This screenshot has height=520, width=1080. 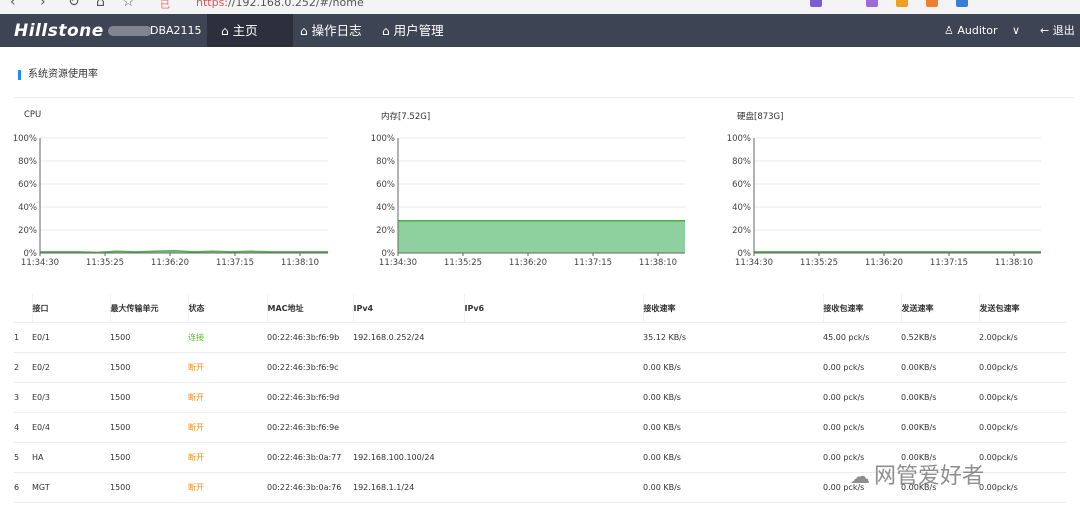 I want to click on device-model: DBA2115, so click(x=176, y=30).